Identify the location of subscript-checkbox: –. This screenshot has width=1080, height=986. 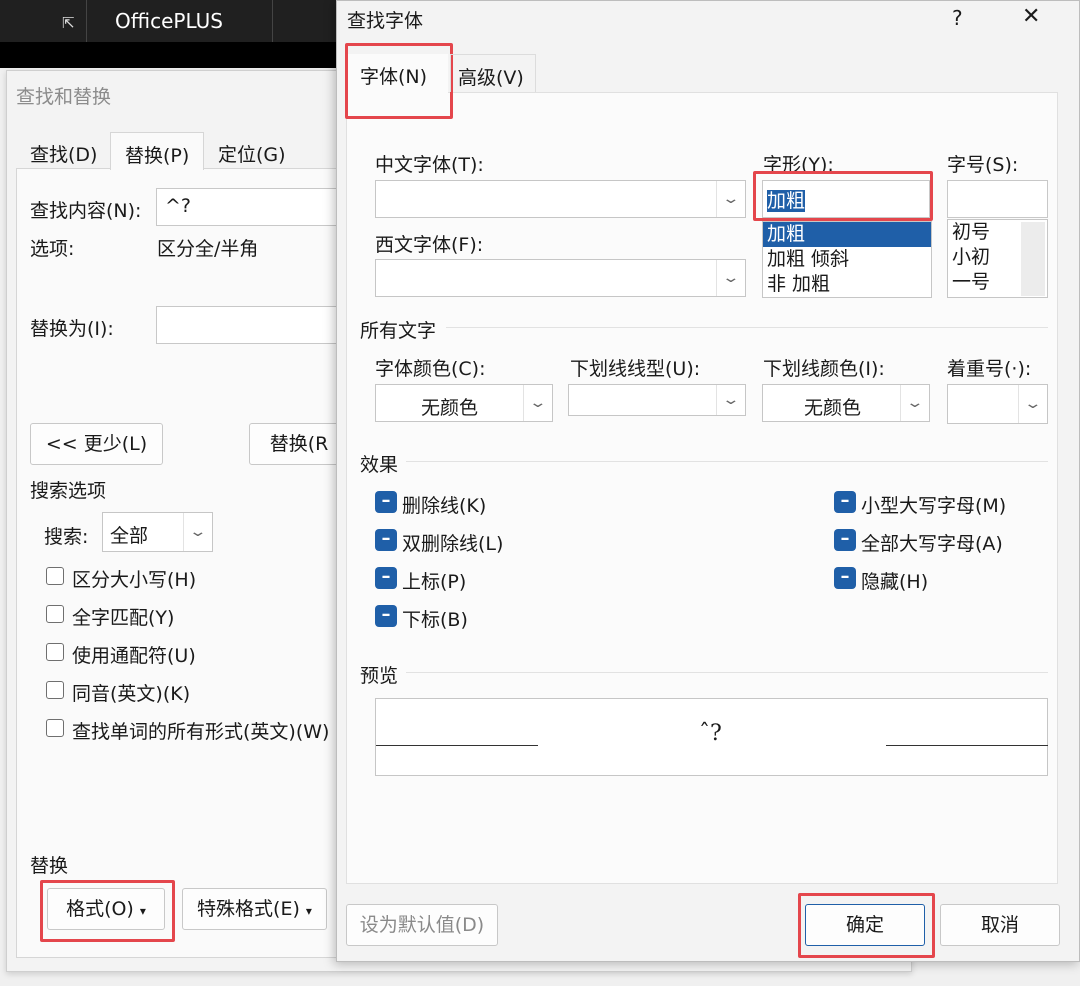
(386, 616).